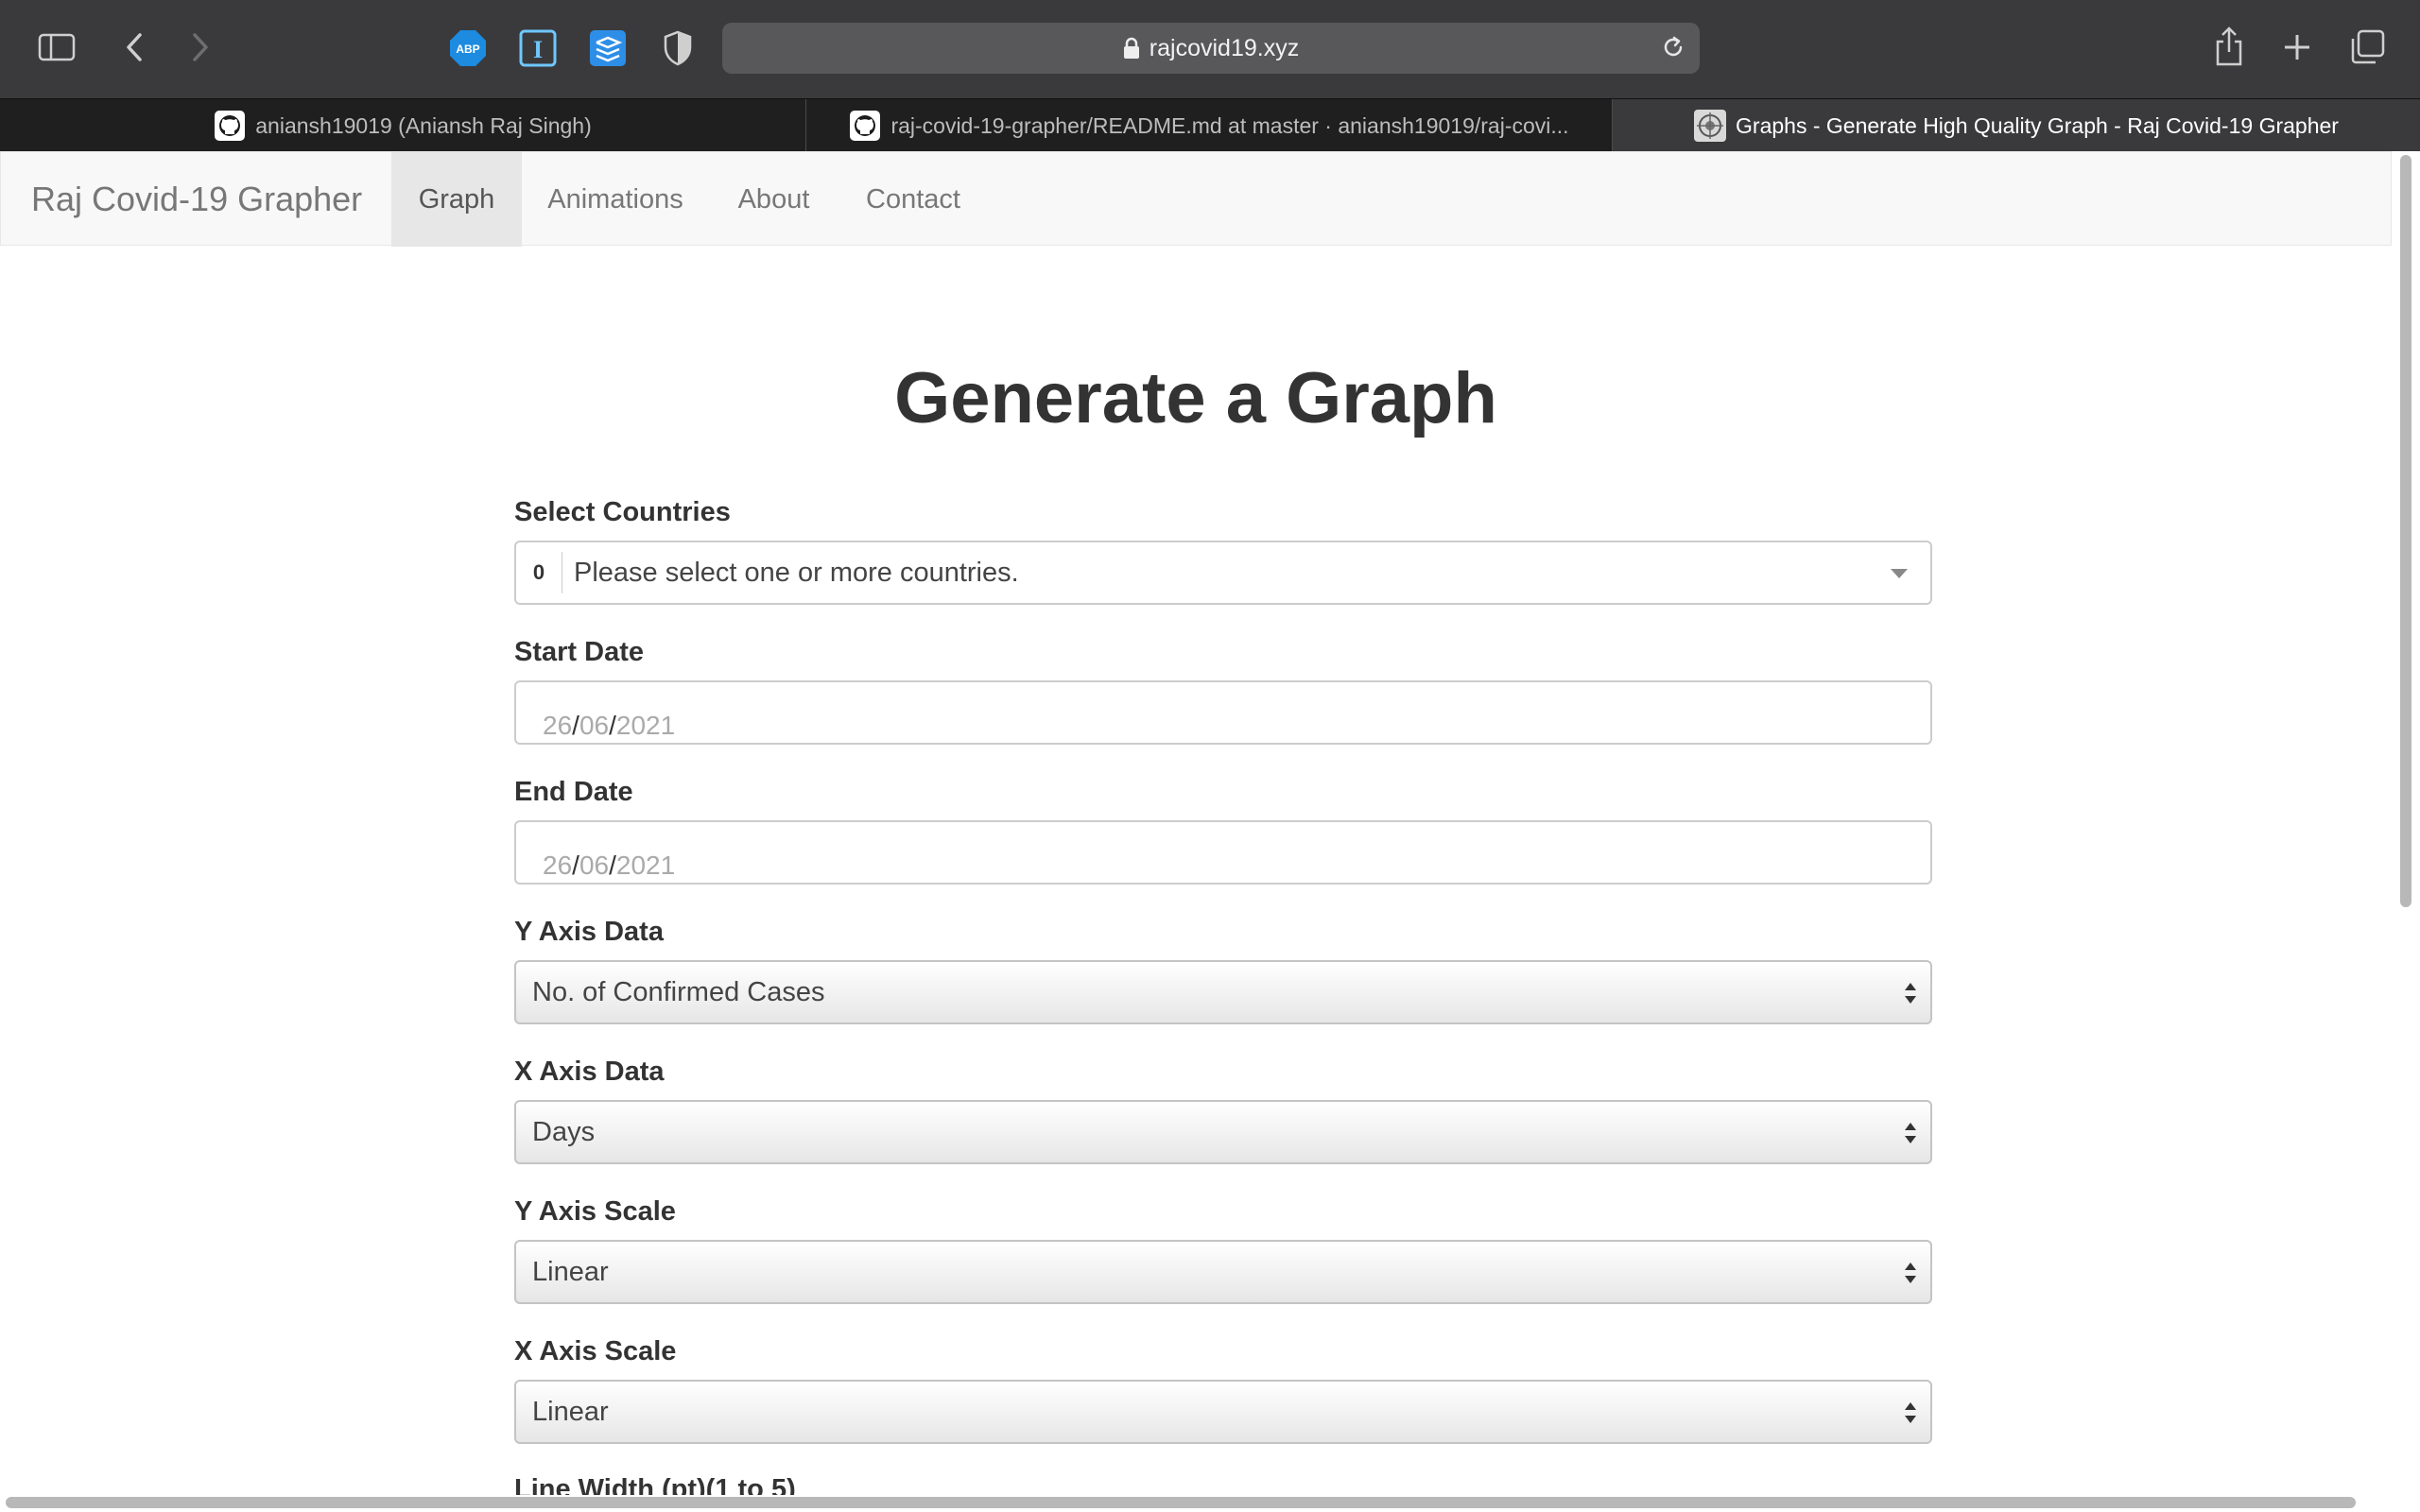 The height and width of the screenshot is (1512, 2420). What do you see at coordinates (557, 865) in the screenshot?
I see `end-date-day: 26` at bounding box center [557, 865].